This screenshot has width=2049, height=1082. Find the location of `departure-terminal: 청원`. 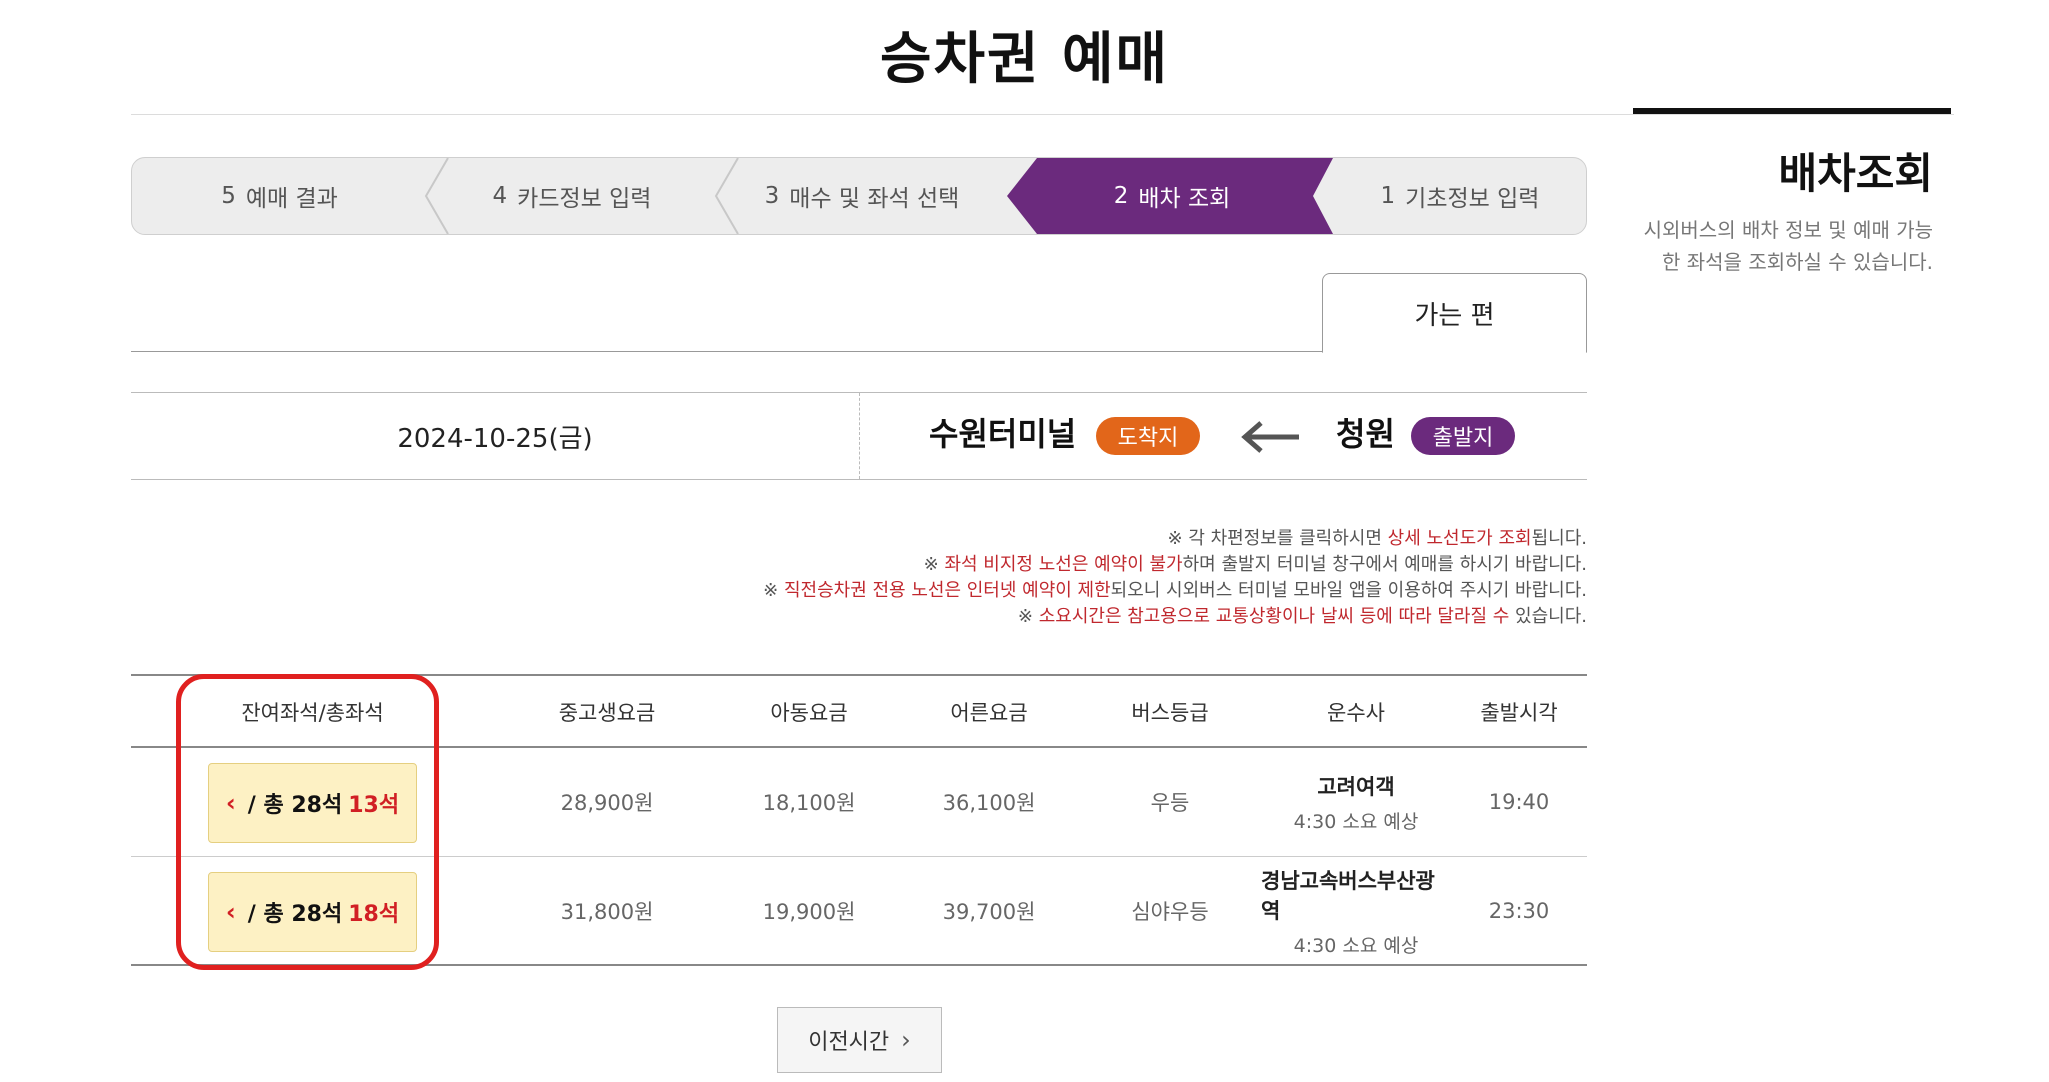

departure-terminal: 청원 is located at coordinates (1365, 434).